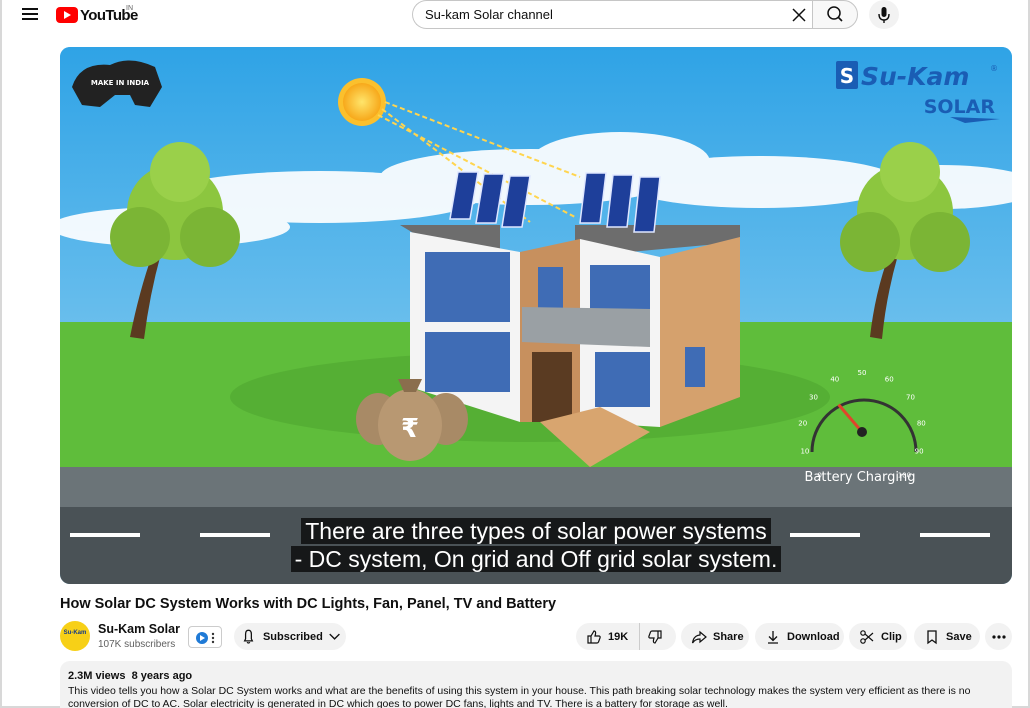 The image size is (1030, 708). What do you see at coordinates (910, 398) in the screenshot?
I see `gauge-tick-label: 70` at bounding box center [910, 398].